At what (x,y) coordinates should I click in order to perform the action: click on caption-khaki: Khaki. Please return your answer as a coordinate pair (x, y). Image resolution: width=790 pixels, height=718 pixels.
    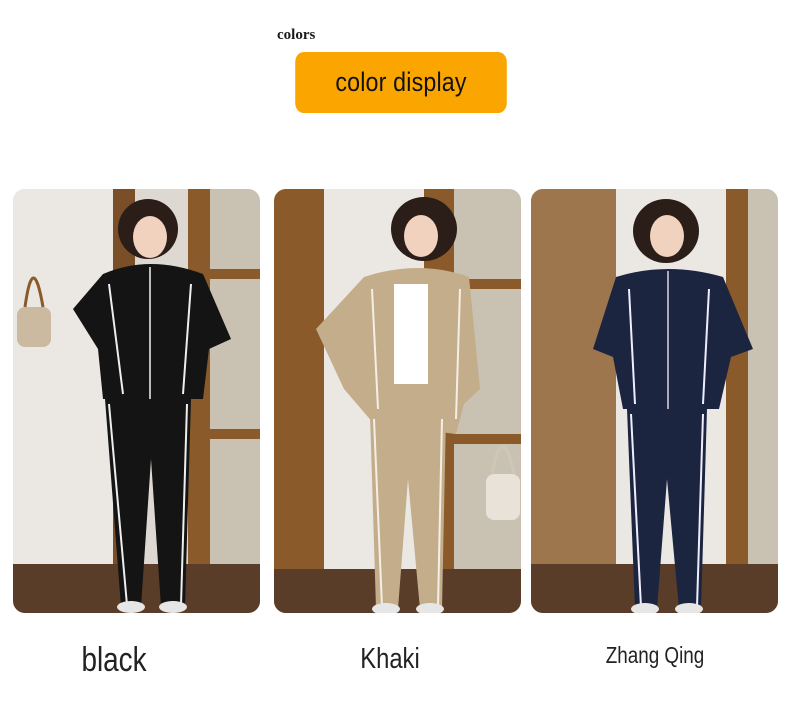
    Looking at the image, I should click on (390, 659).